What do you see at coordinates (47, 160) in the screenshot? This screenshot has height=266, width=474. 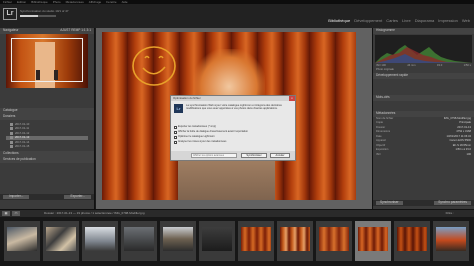 I see `publish-header: Services de publication` at bounding box center [47, 160].